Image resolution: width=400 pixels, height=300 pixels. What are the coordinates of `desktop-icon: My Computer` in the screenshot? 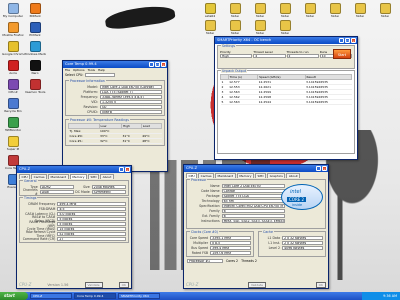 It's located at (13, 10).